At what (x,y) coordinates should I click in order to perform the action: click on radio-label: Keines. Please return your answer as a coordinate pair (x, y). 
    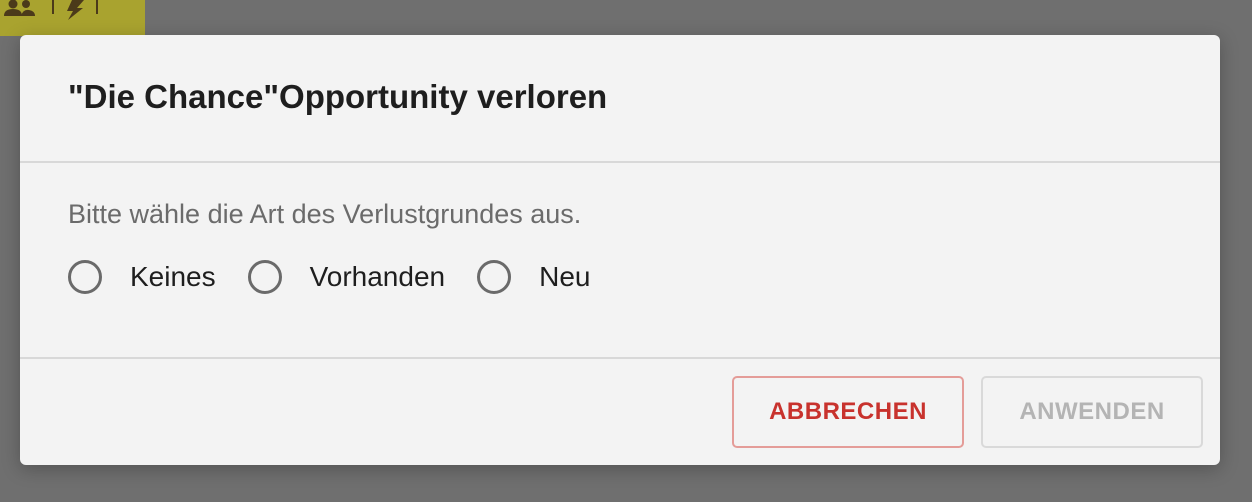
    Looking at the image, I should click on (173, 276).